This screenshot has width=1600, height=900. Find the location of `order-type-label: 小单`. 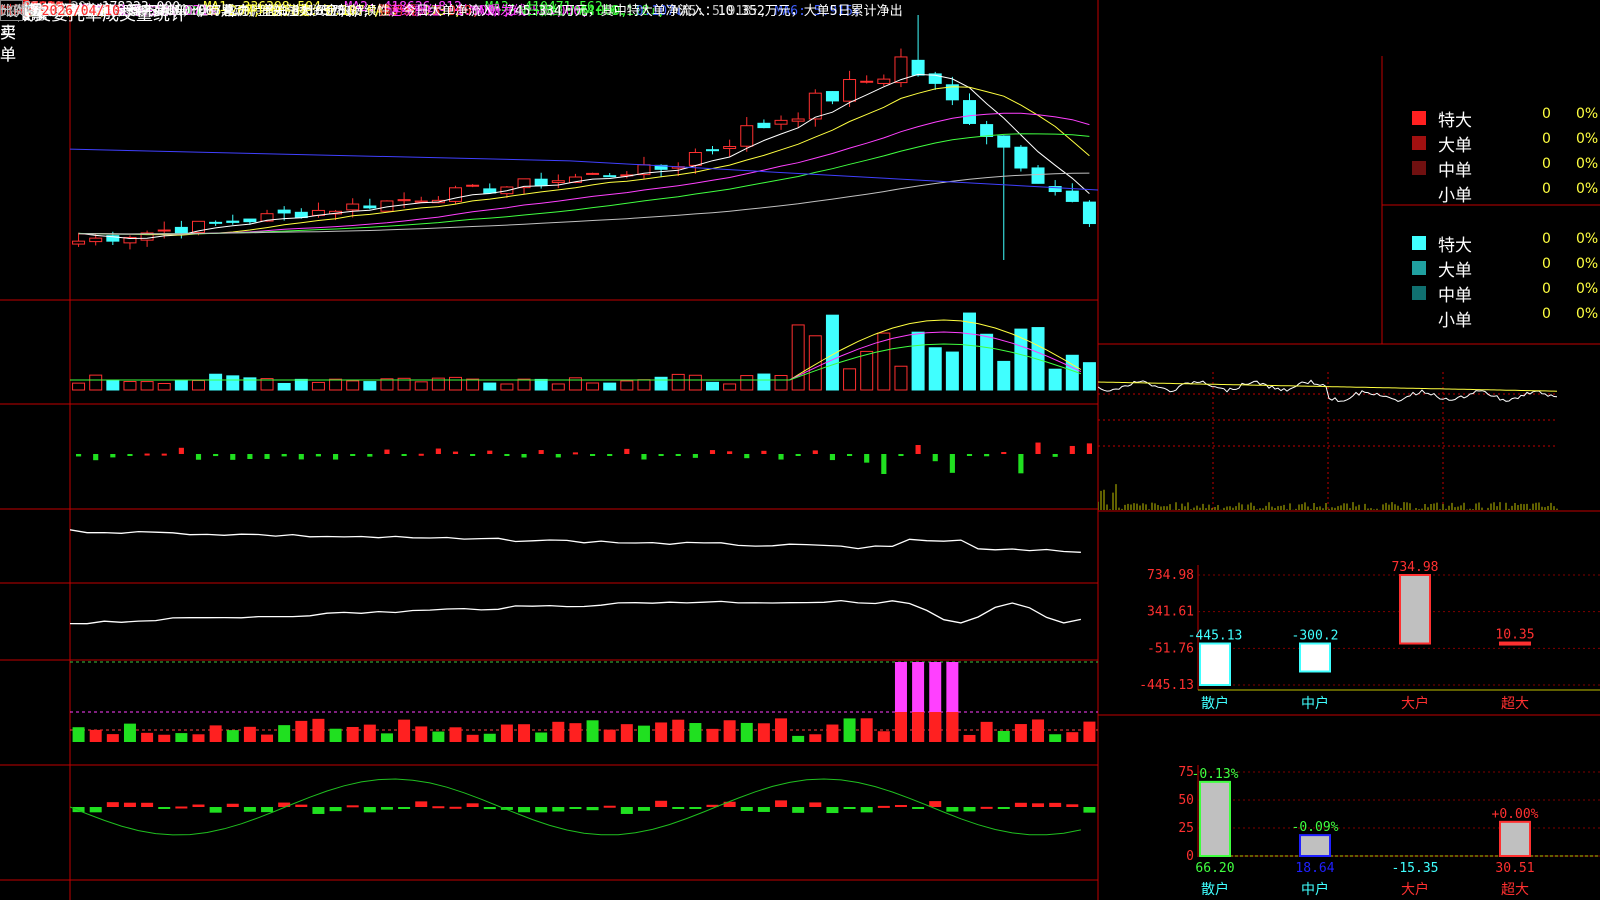

order-type-label: 小单 is located at coordinates (1455, 196).